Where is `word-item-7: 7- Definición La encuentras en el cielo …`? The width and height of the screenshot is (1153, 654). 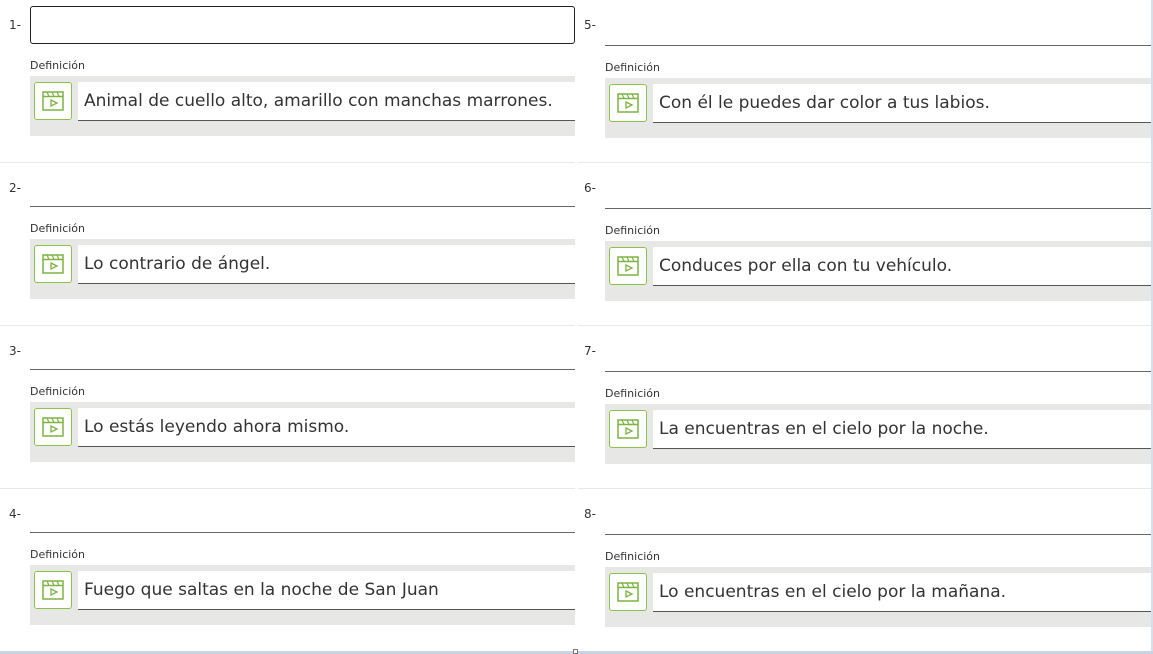
word-item-7: 7- Definición La encuentras en el cielo … is located at coordinates (865, 407).